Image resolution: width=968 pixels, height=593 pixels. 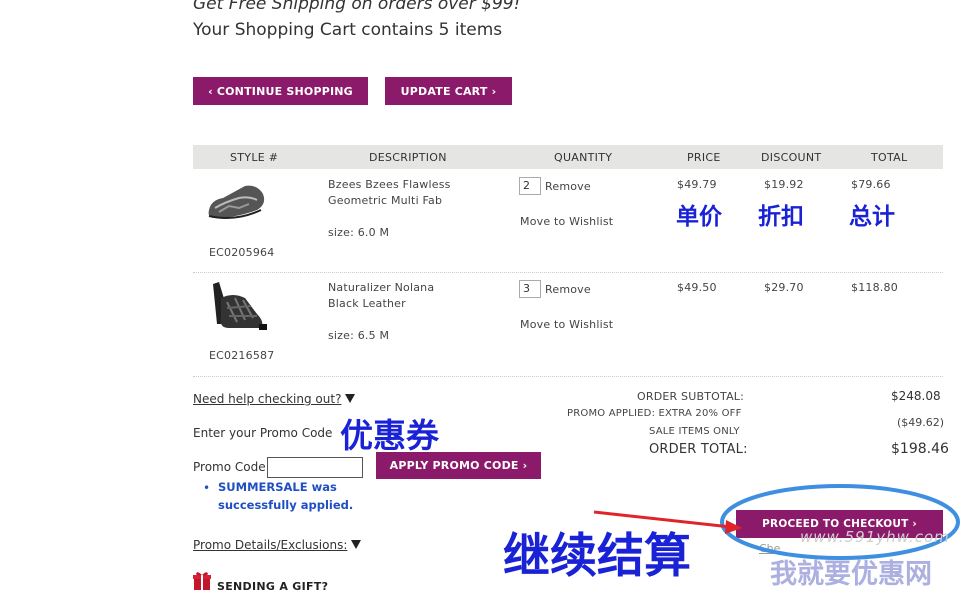 What do you see at coordinates (872, 217) in the screenshot?
I see `annotation-total: 总计` at bounding box center [872, 217].